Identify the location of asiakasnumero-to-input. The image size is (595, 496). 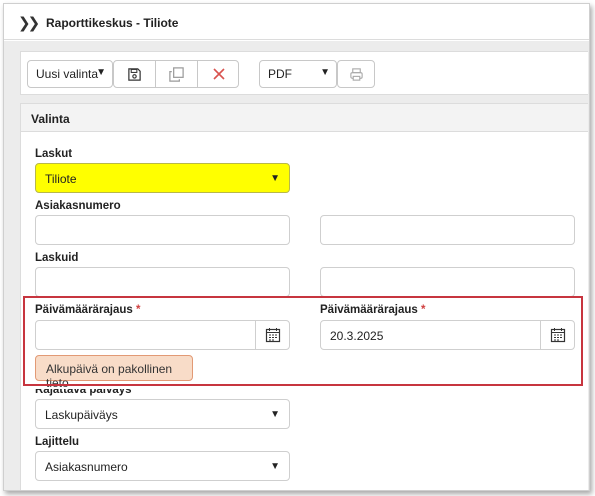
(447, 230).